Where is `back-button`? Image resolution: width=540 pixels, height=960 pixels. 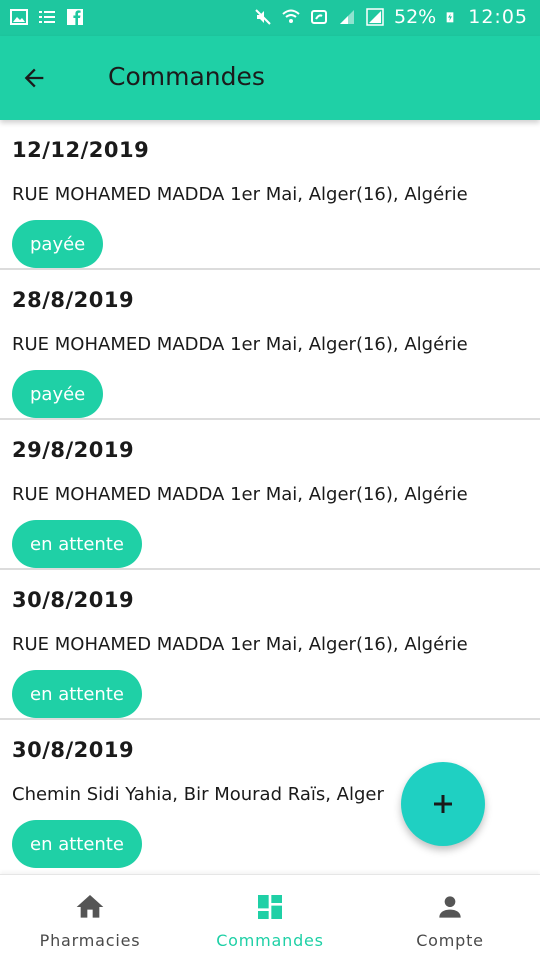 back-button is located at coordinates (34, 78).